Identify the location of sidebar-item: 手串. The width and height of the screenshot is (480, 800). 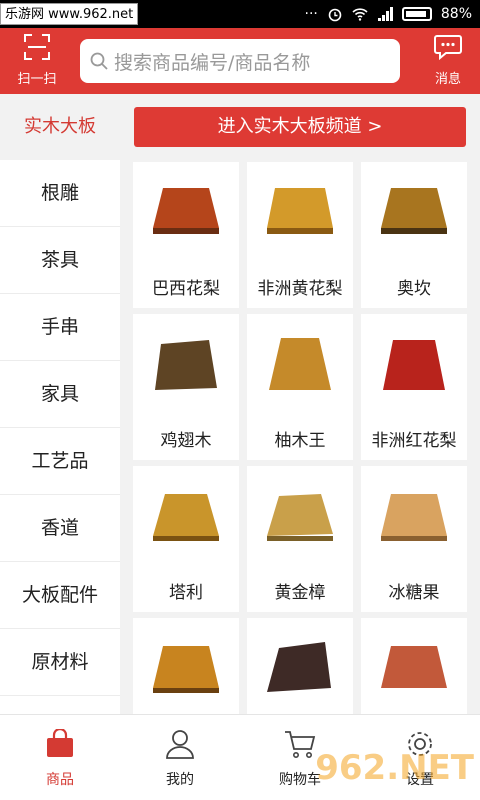
(60, 327).